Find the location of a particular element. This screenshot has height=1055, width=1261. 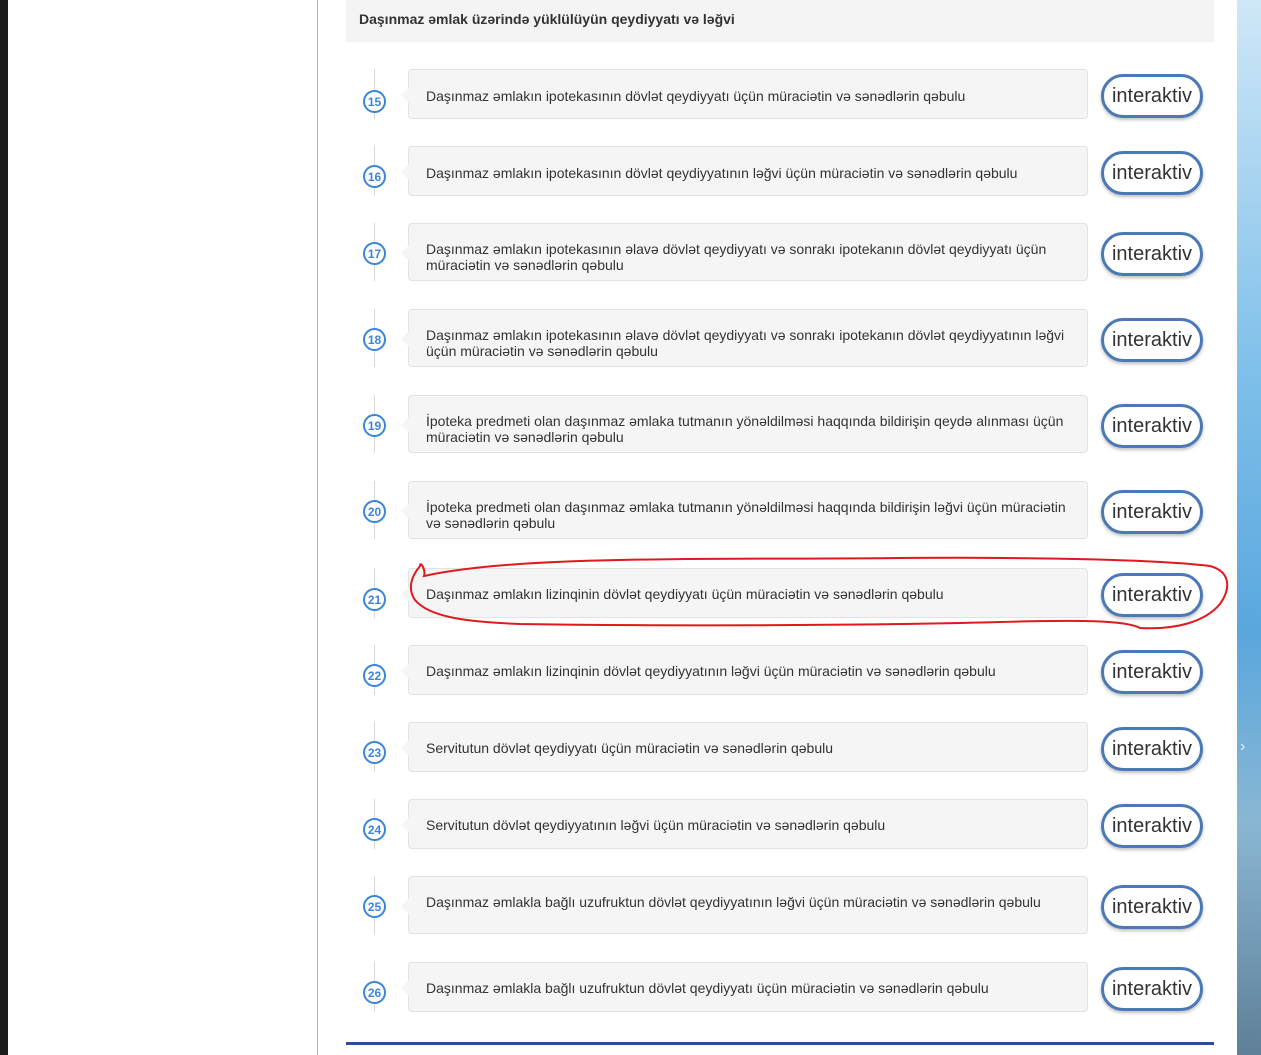

service-number-badge: 21 is located at coordinates (374, 599).